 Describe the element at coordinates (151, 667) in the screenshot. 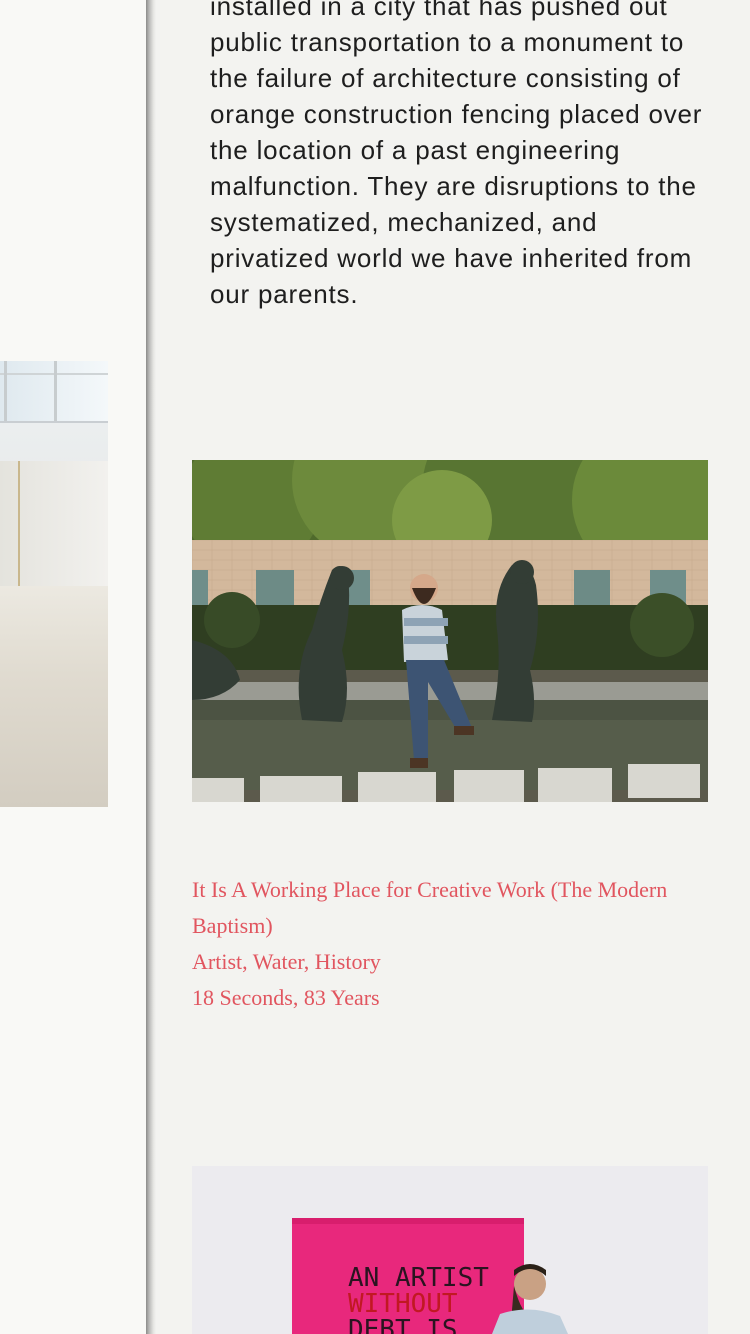

I see `panel-divider-shadow` at that location.